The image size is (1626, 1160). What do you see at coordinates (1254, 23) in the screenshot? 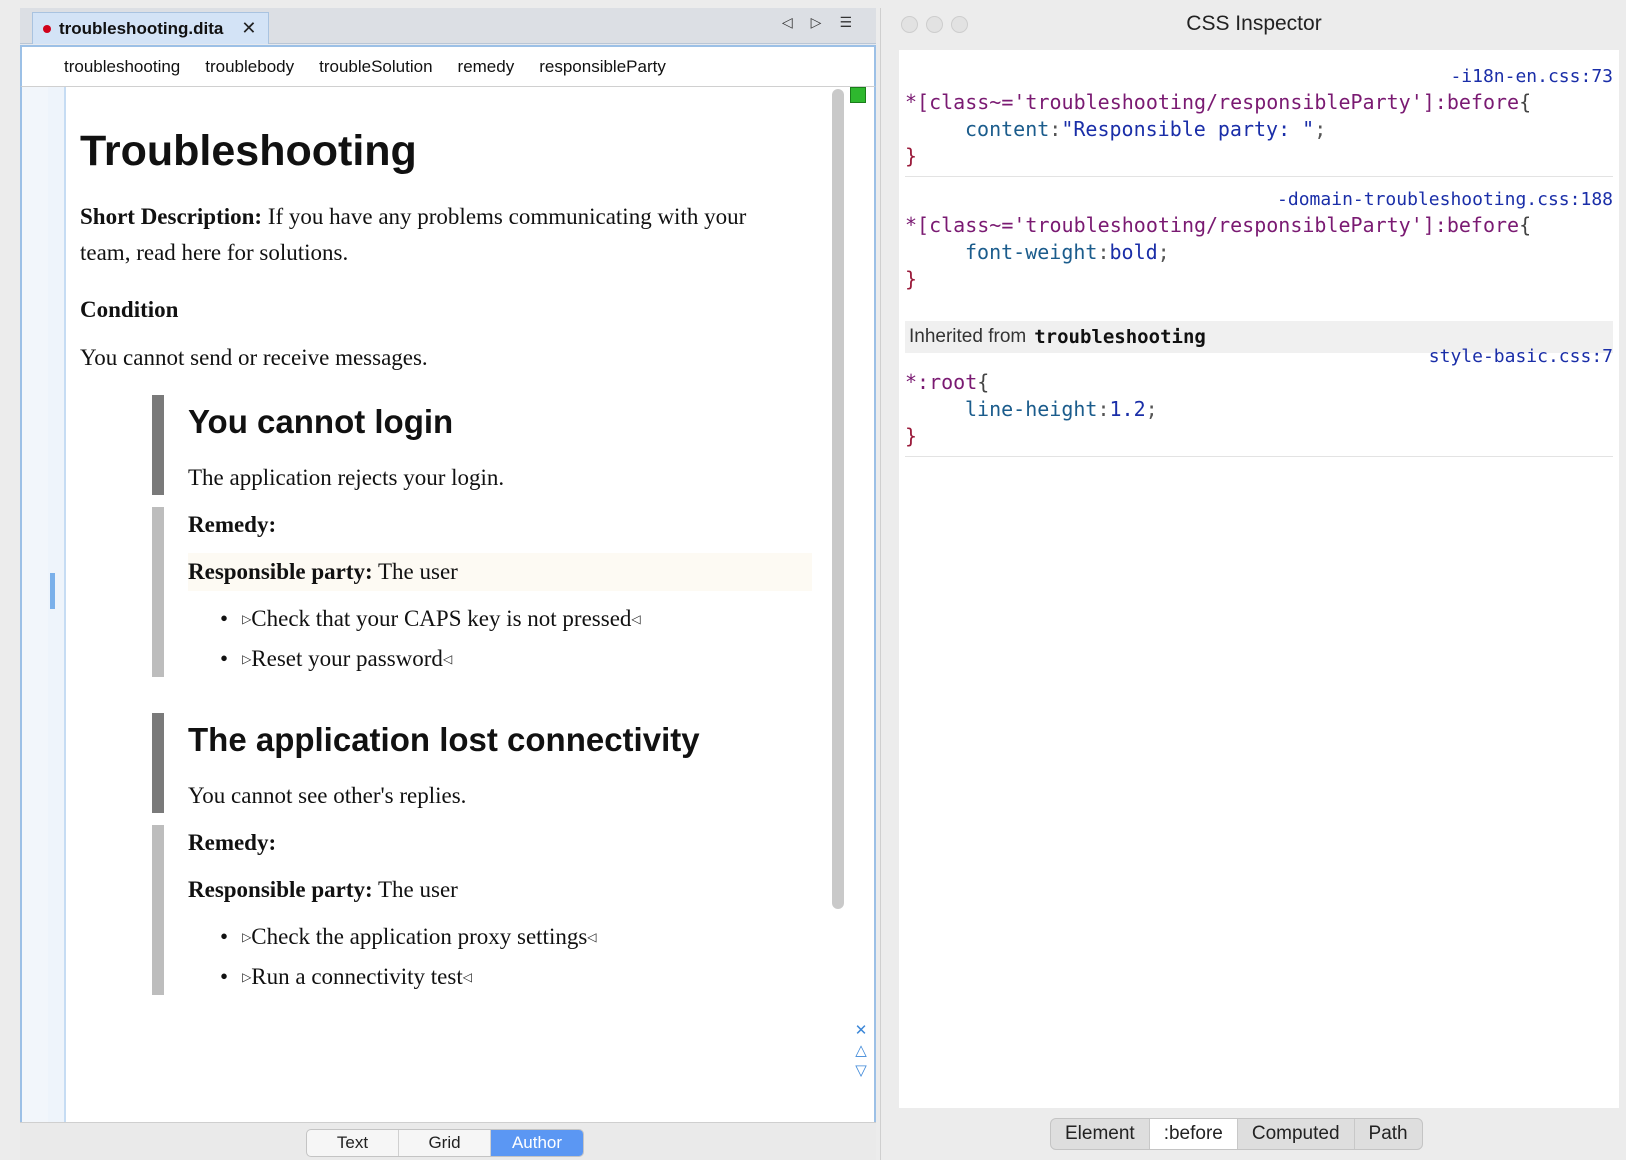
I see `inspector-title: CSS Inspector` at bounding box center [1254, 23].